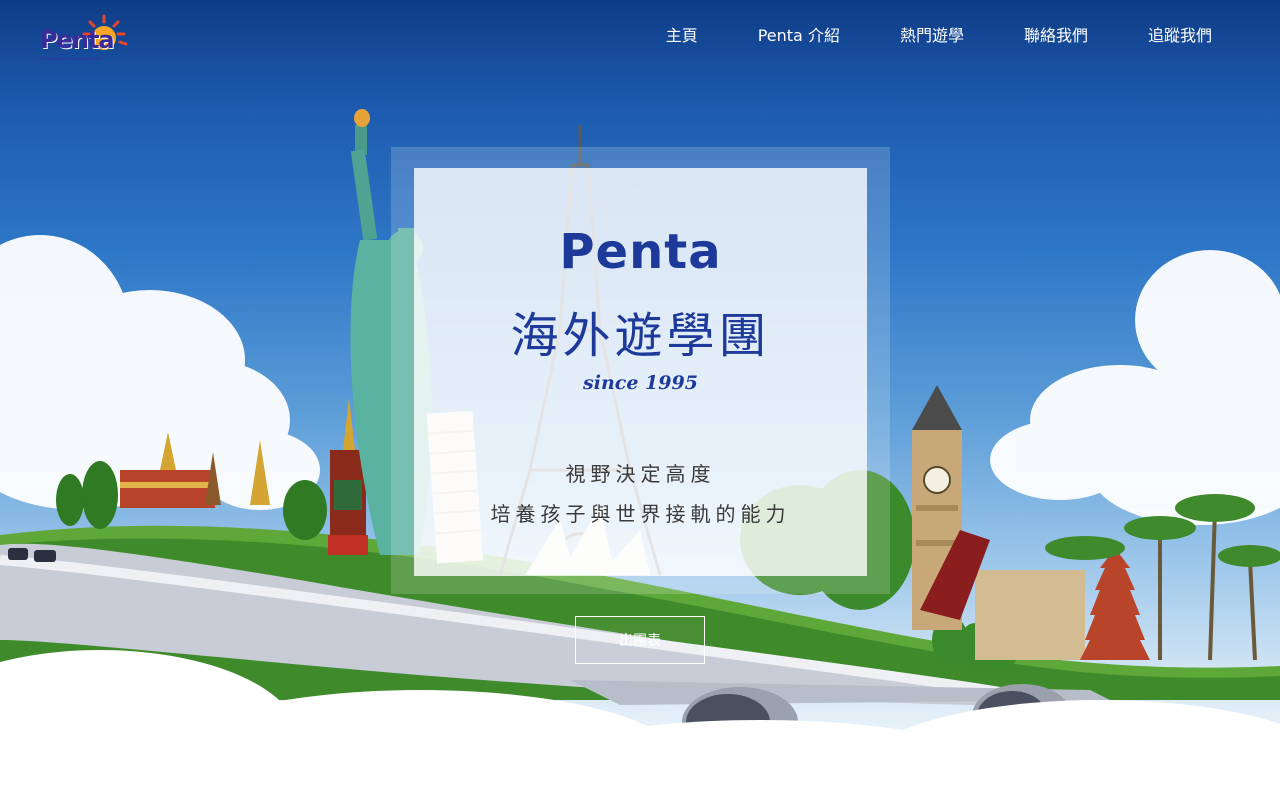 The width and height of the screenshot is (1280, 800). What do you see at coordinates (640, 474) in the screenshot?
I see `hero-slogan-line1: 視野決定高度` at bounding box center [640, 474].